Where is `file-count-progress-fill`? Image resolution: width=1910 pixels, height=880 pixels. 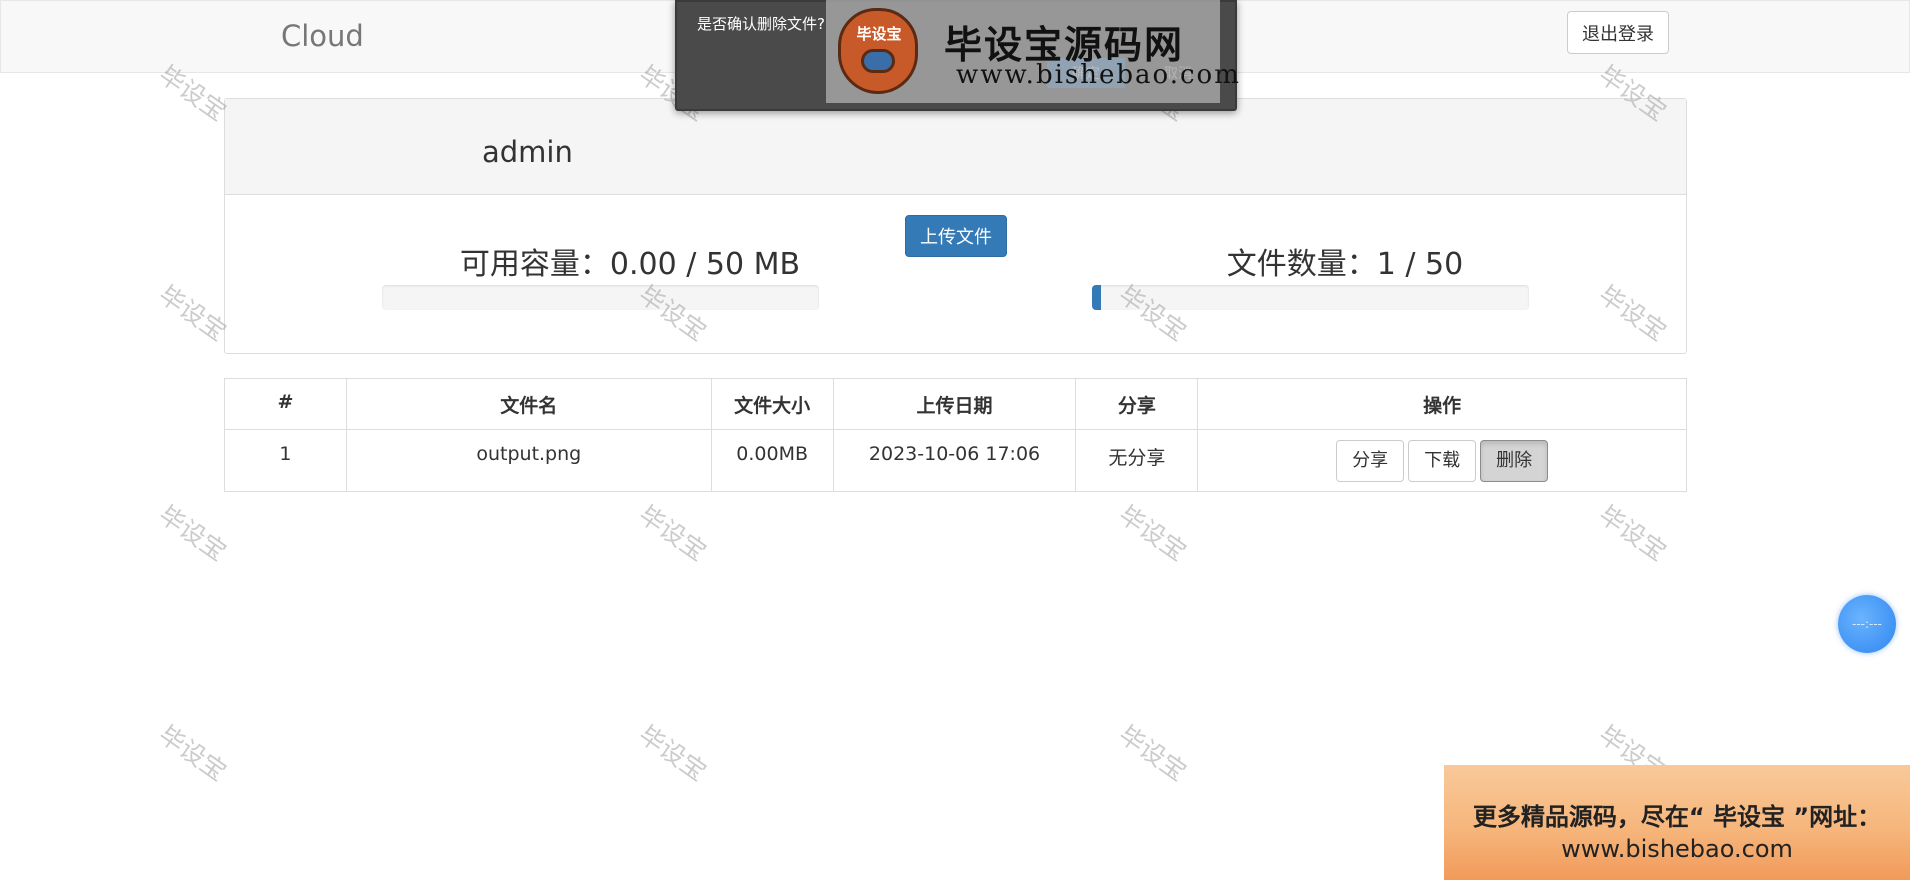
file-count-progress-fill is located at coordinates (1096, 297).